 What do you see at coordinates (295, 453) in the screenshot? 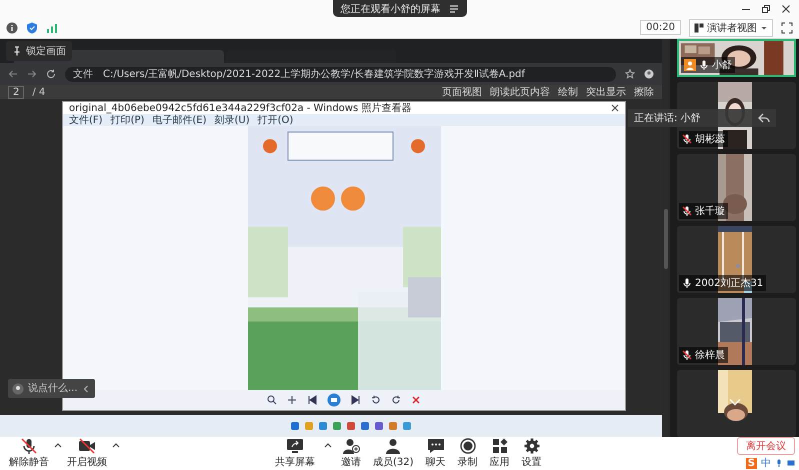
I see `toolbar-button: 共享屏幕` at bounding box center [295, 453].